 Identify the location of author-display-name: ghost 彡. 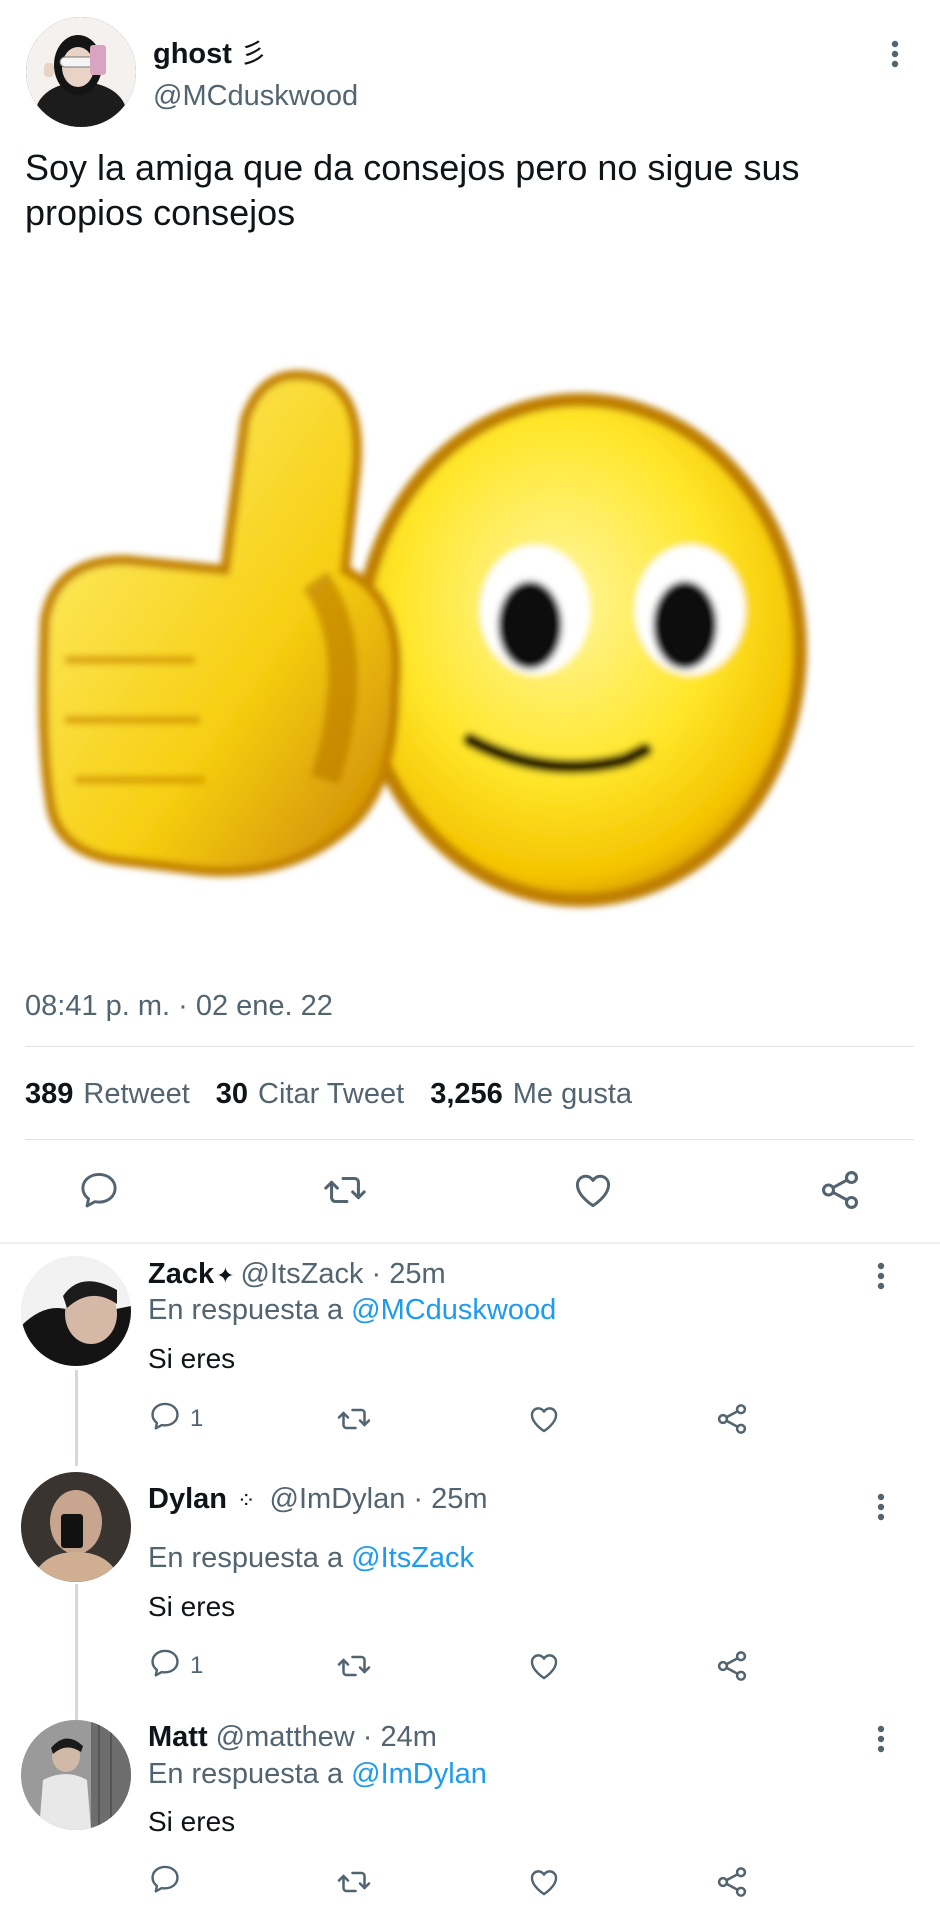
(210, 51).